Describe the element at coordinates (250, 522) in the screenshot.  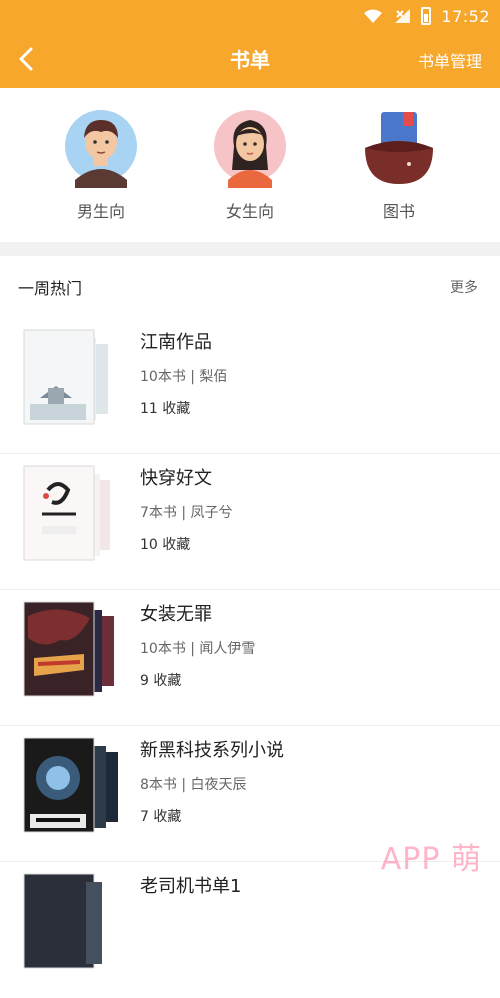
I see `list-item: 快穿好文 7本书 | 凤子兮 10 收藏` at that location.